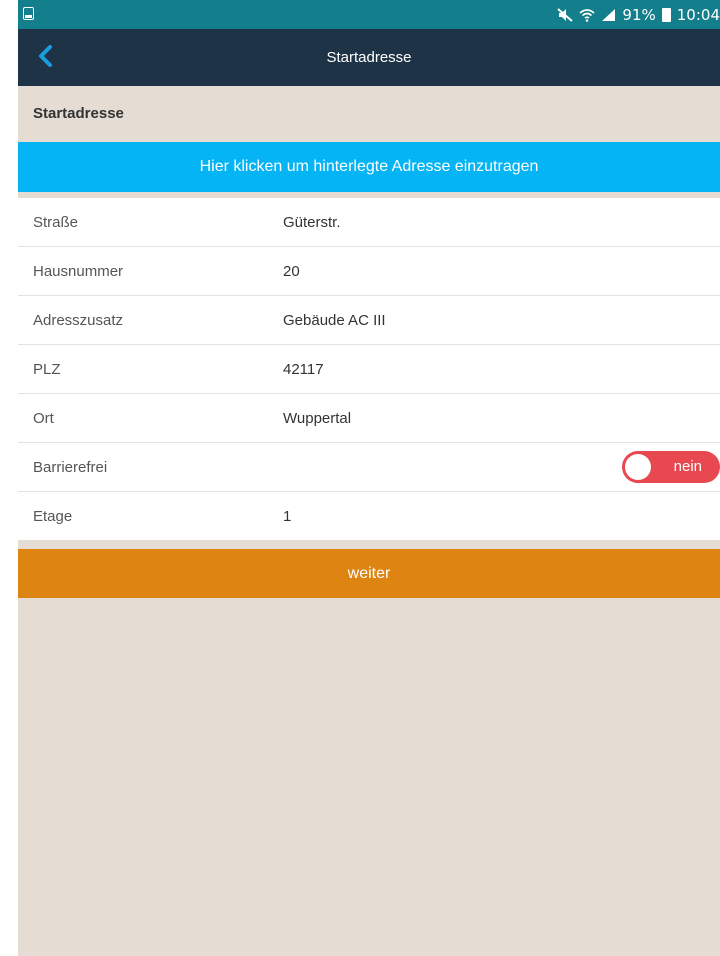 This screenshot has height=956, width=720. What do you see at coordinates (53, 516) in the screenshot?
I see `etage-label: Etage` at bounding box center [53, 516].